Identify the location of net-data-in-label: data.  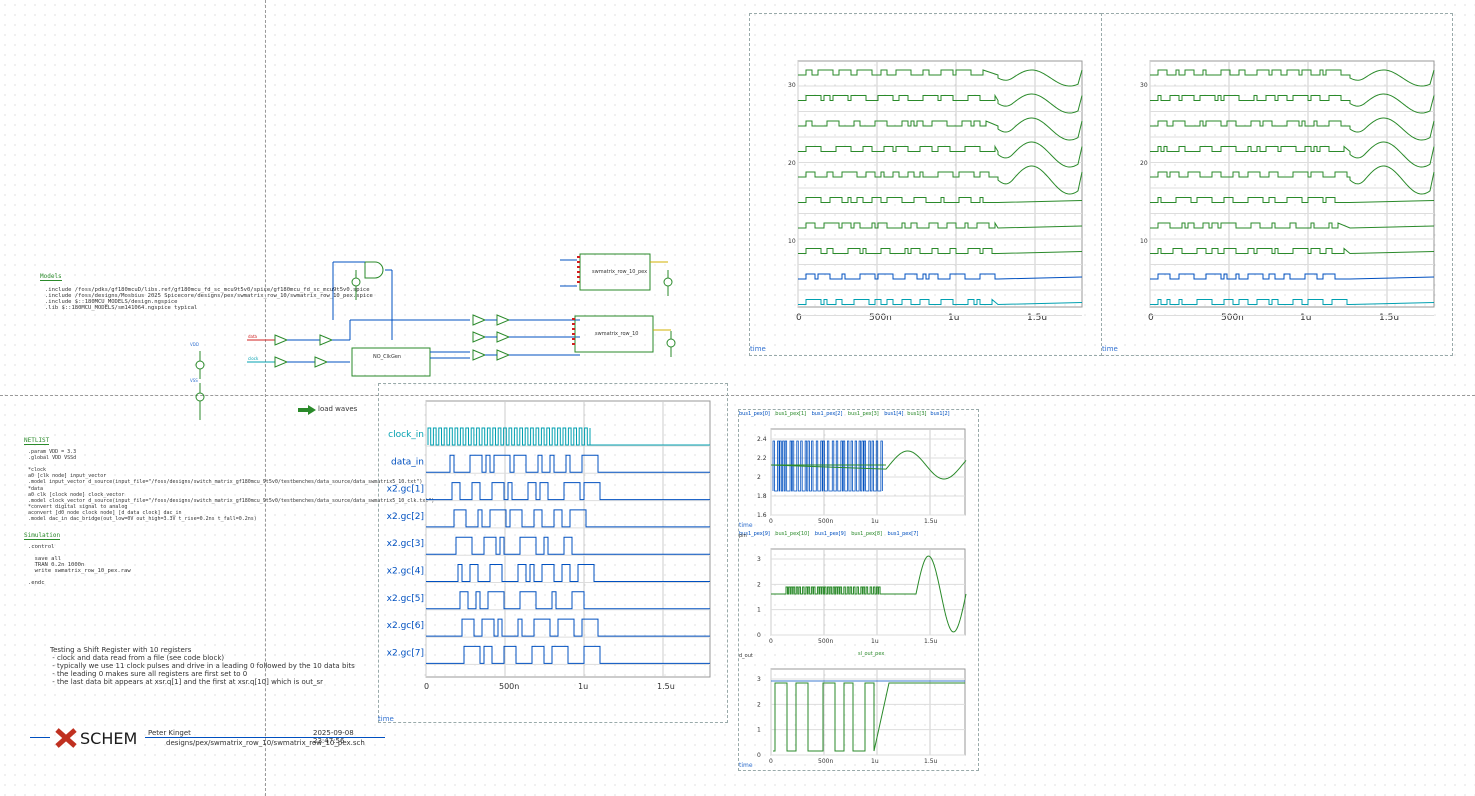
(253, 336).